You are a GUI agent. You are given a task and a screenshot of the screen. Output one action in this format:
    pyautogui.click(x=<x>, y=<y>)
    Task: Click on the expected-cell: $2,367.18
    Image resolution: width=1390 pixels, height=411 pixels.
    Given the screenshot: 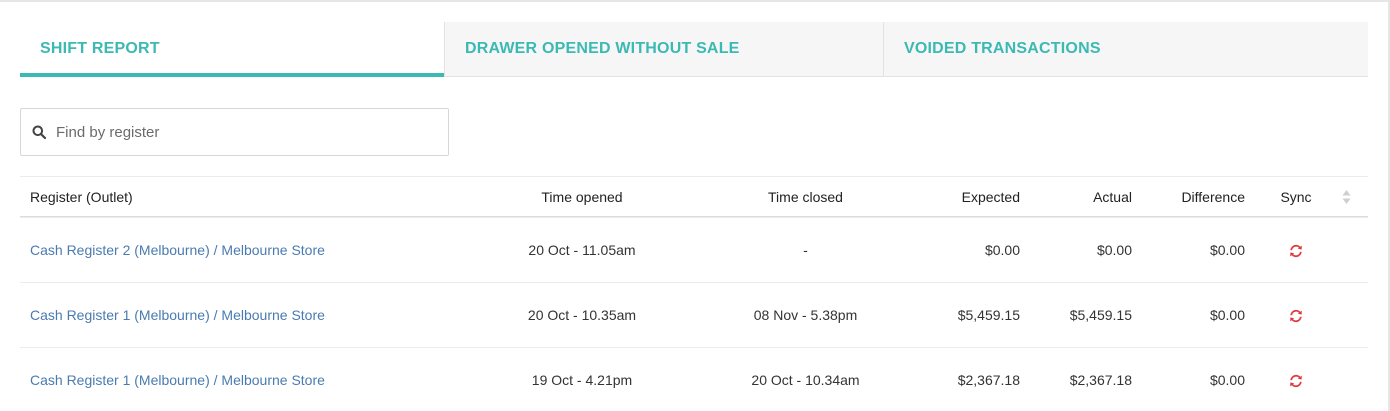 What is the action you would take?
    pyautogui.click(x=988, y=380)
    